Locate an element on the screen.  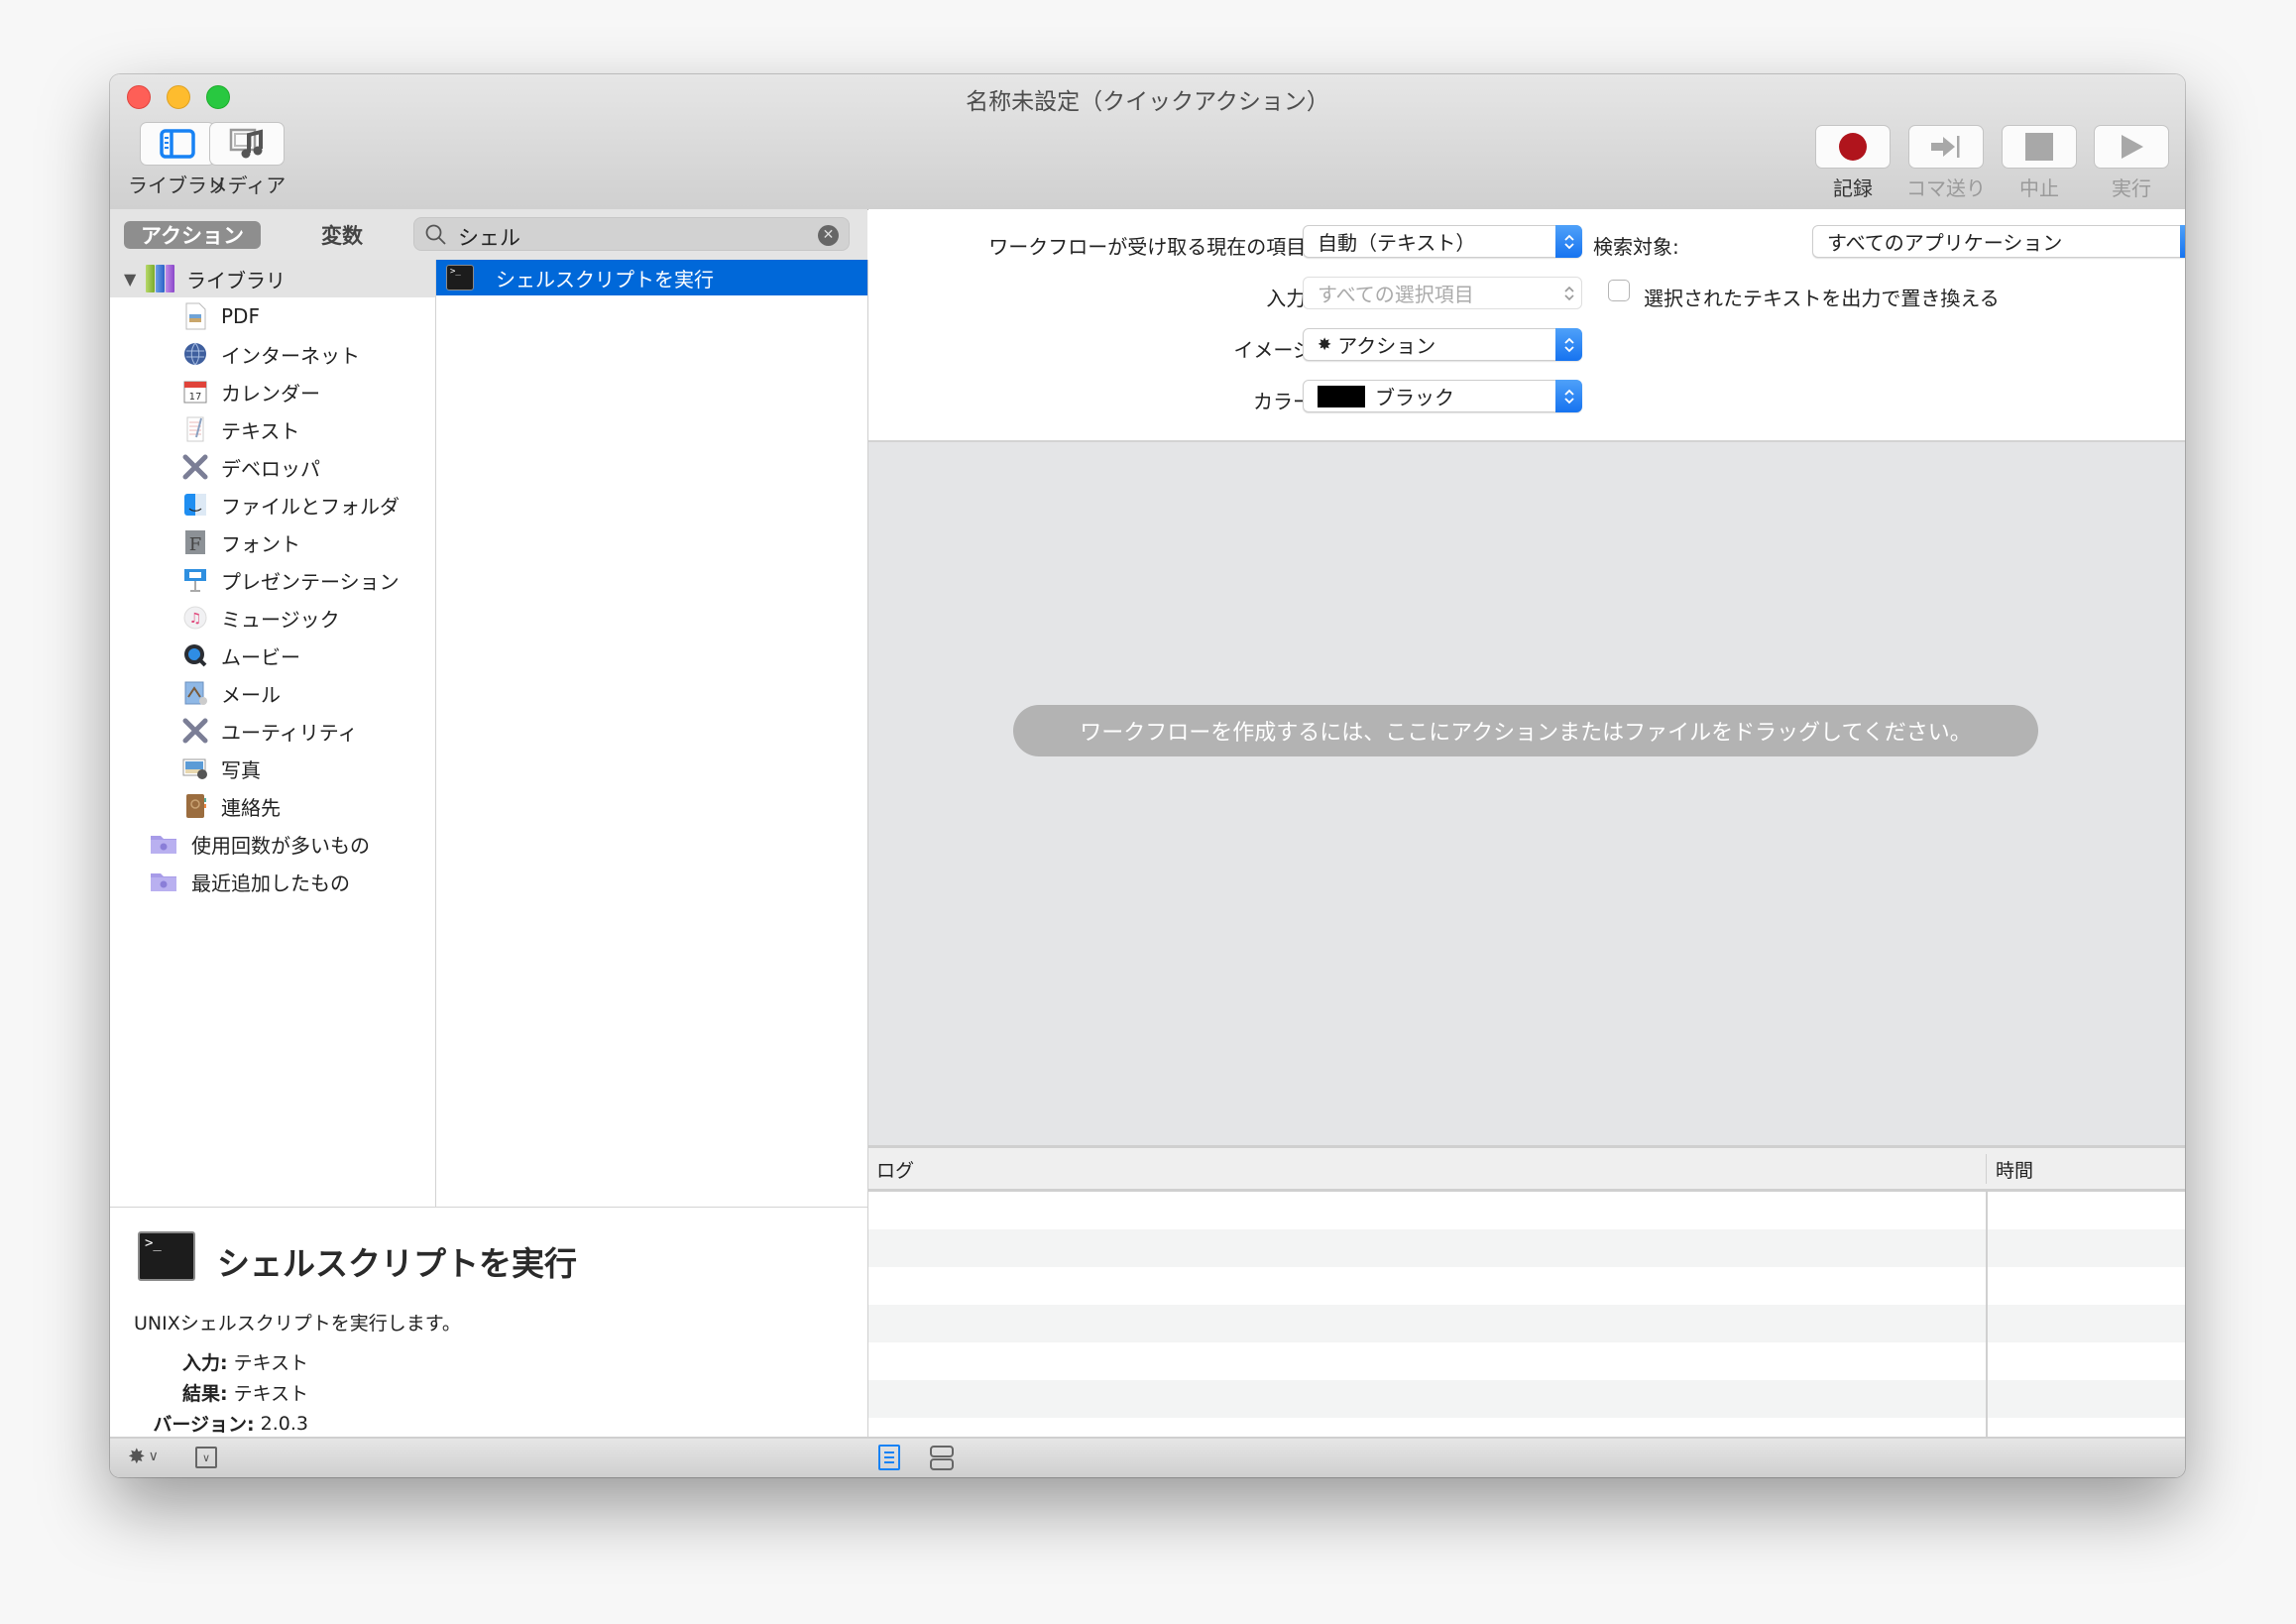
library-category-item: インターネット is located at coordinates (272, 354).